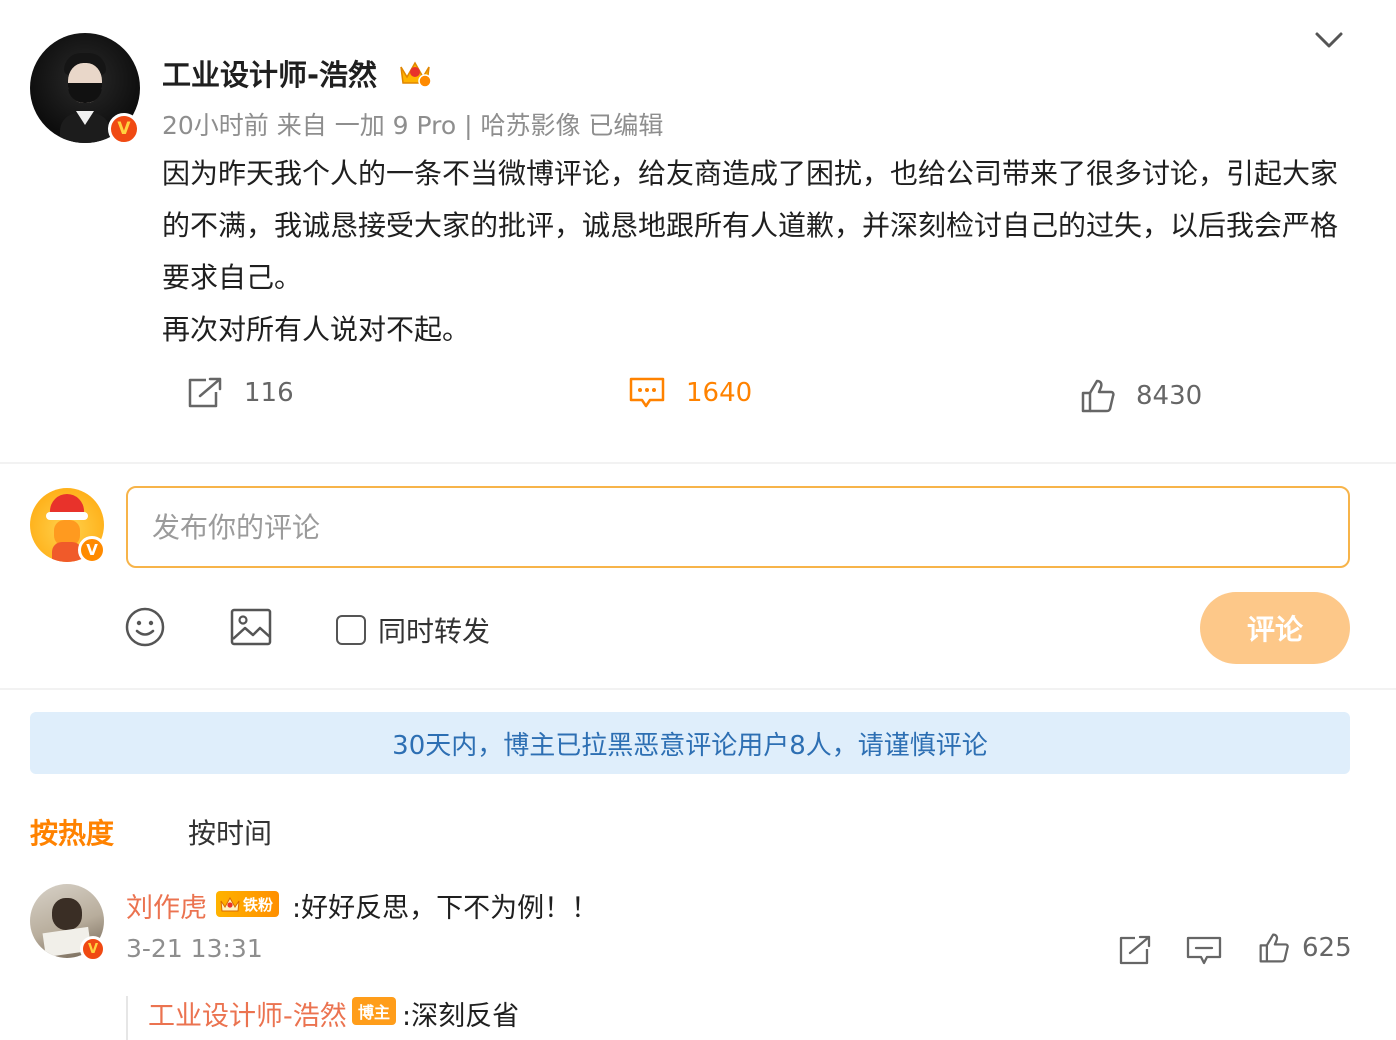 Image resolution: width=1396 pixels, height=1040 pixels. What do you see at coordinates (445, 908) in the screenshot?
I see `comment-text: :好好反思，下不为例！！` at bounding box center [445, 908].